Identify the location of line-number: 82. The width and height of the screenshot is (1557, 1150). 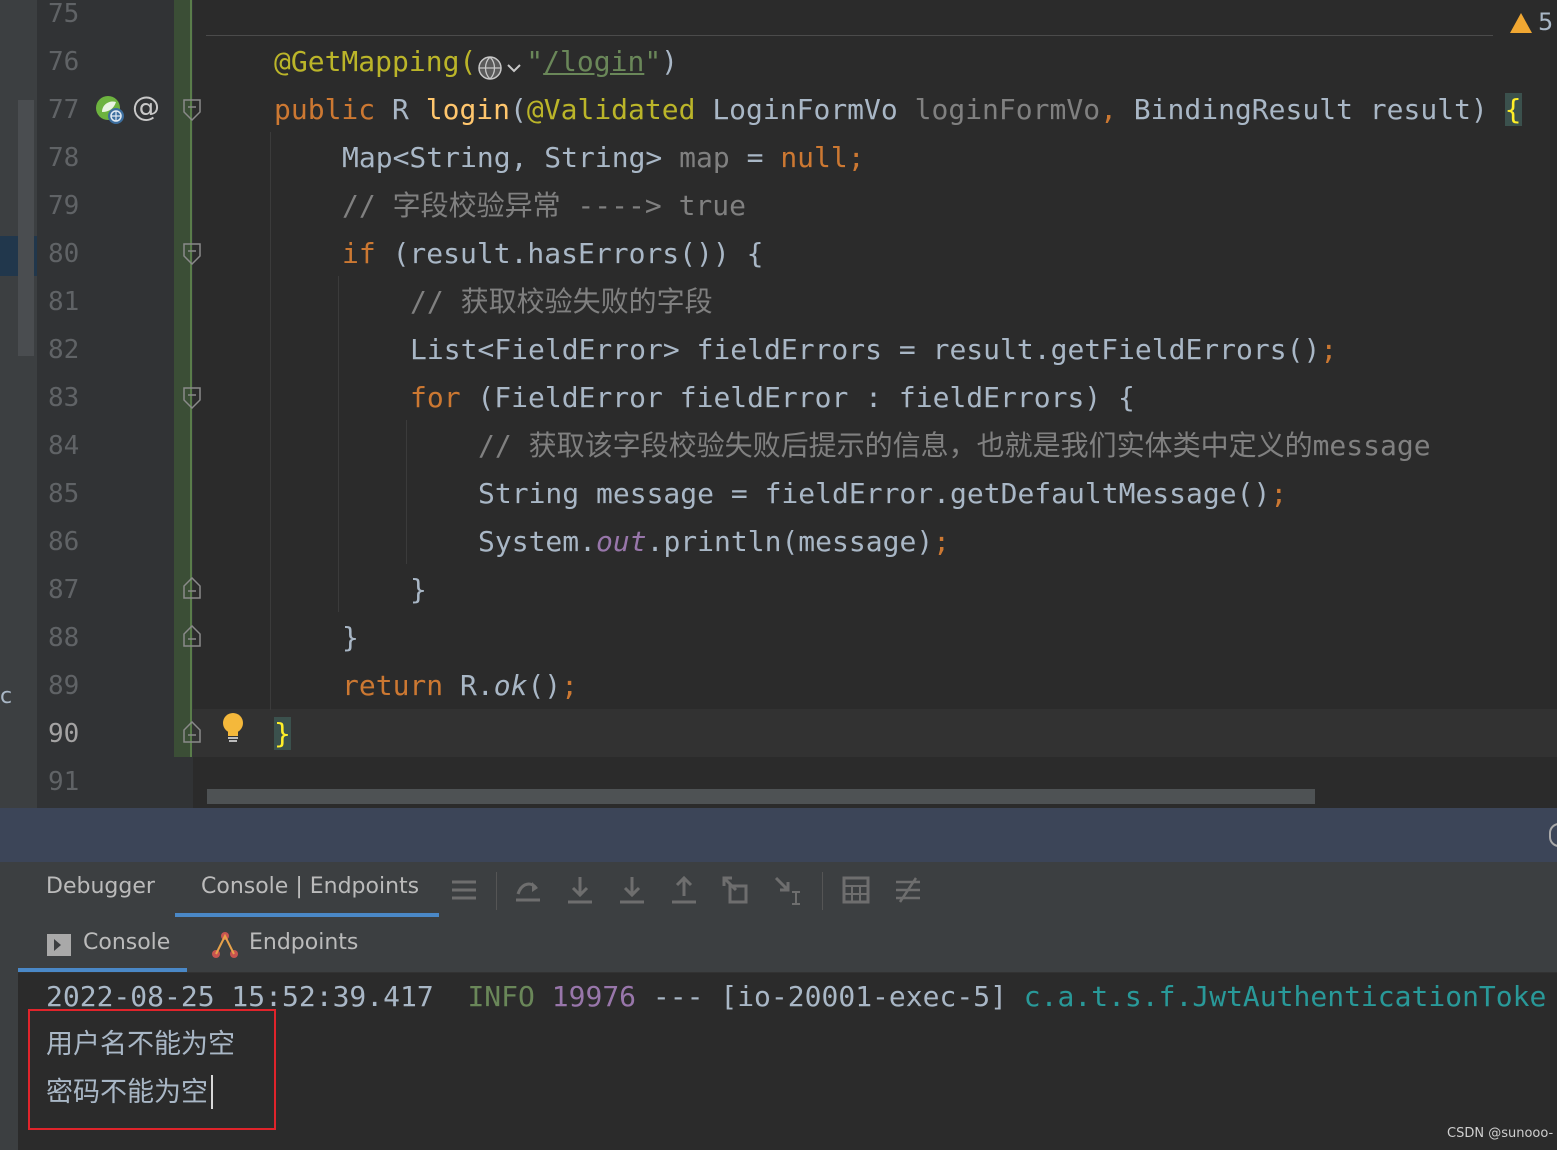
(64, 350).